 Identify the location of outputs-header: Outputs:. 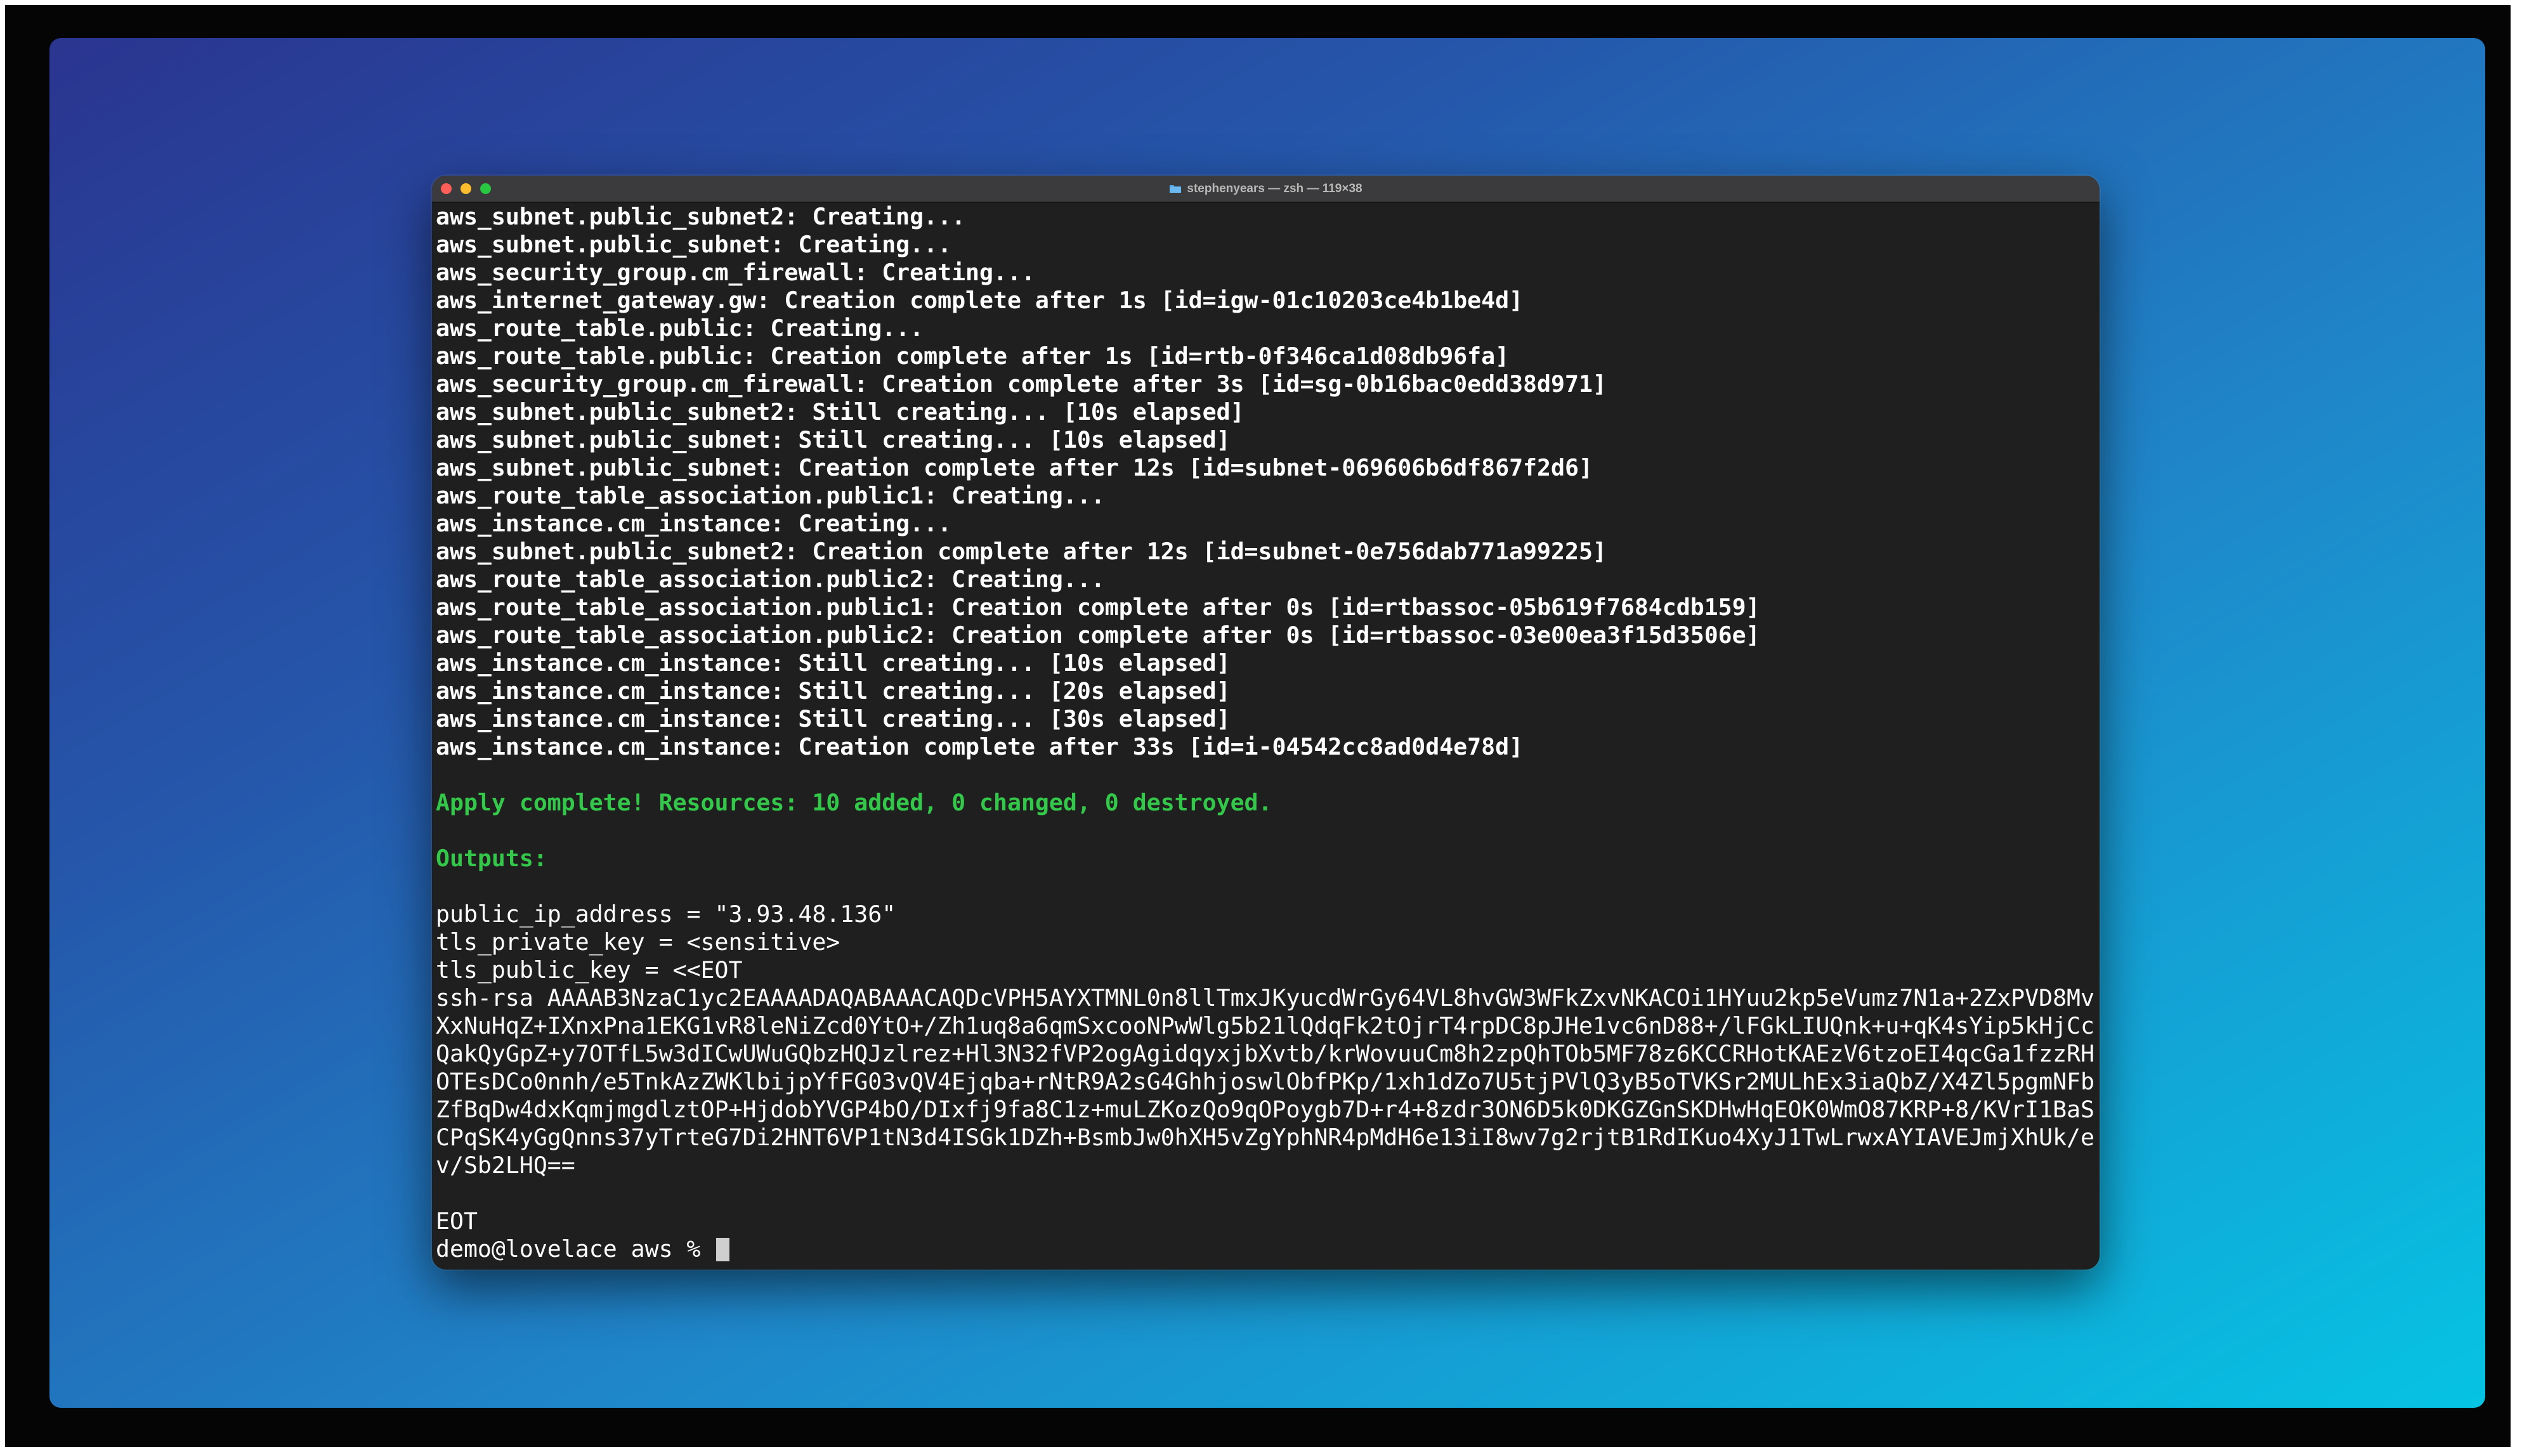
(491, 858).